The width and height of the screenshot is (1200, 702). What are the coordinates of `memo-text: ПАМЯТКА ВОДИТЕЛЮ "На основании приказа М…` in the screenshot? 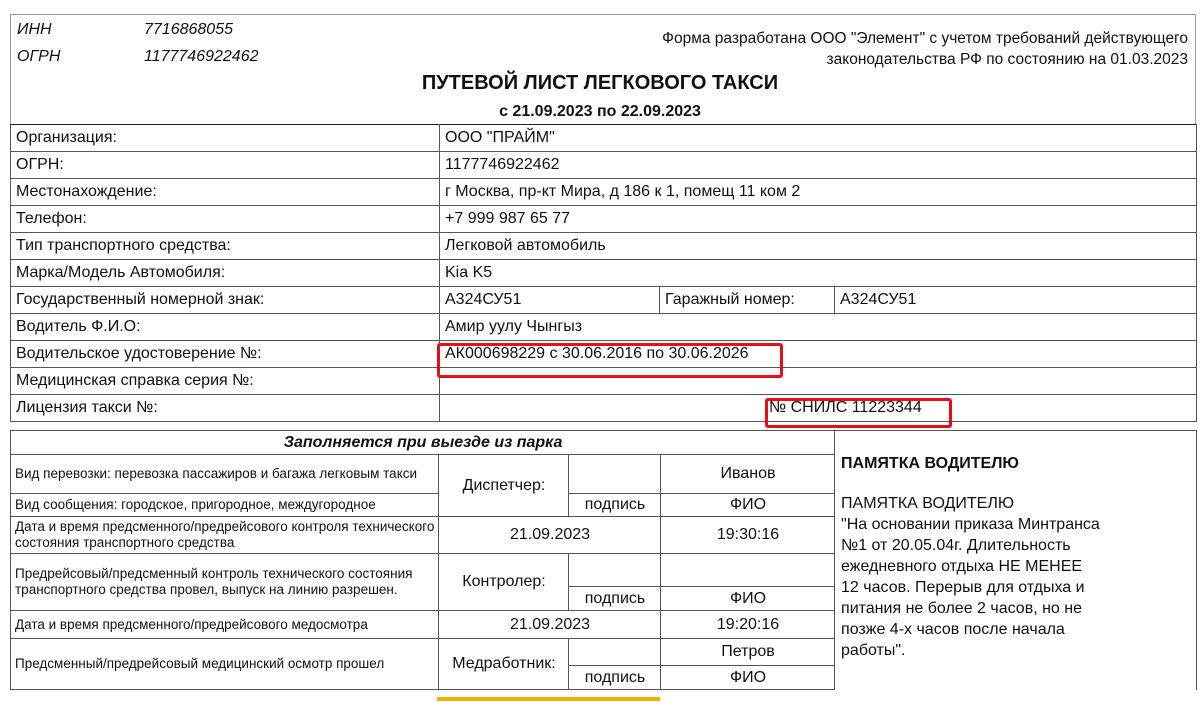 It's located at (970, 577).